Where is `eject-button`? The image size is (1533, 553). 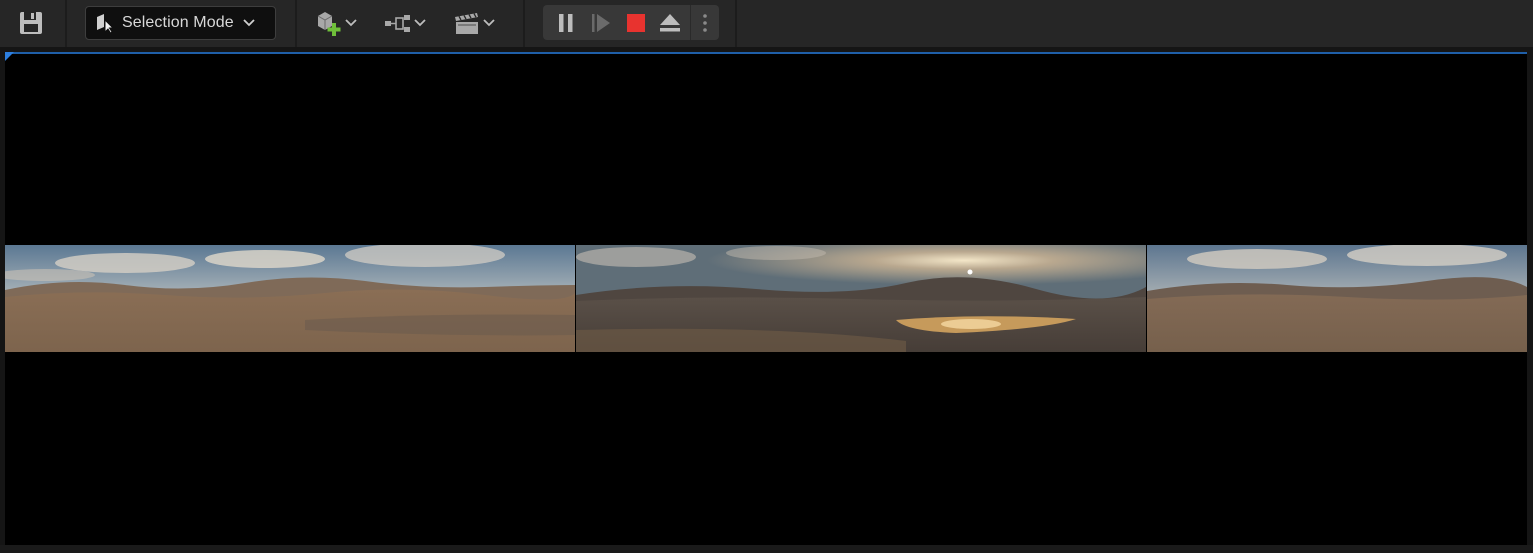 eject-button is located at coordinates (670, 22).